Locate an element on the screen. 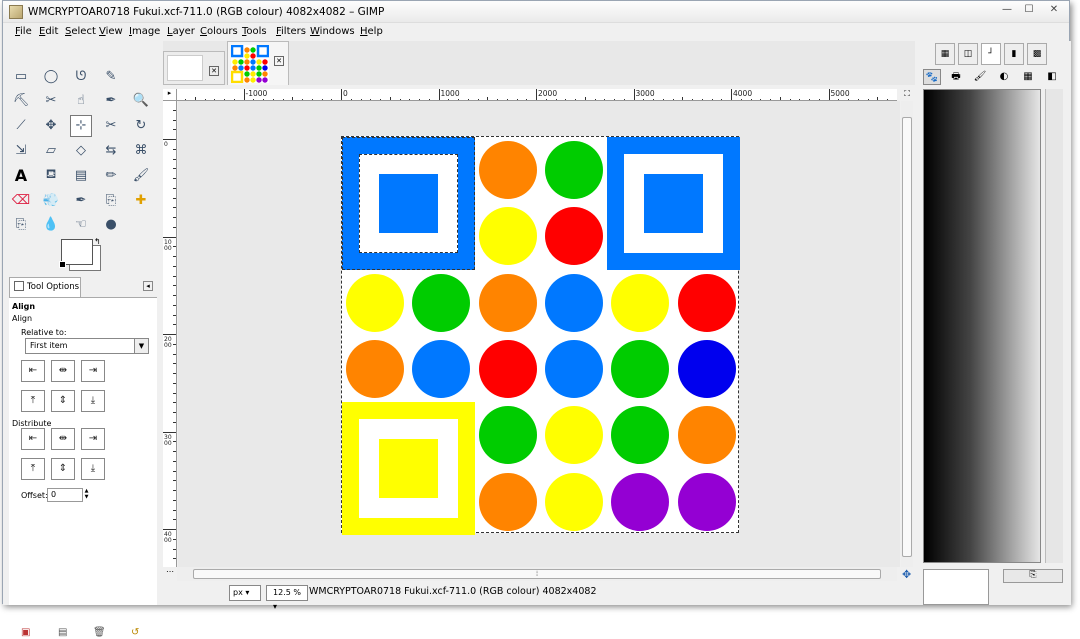 This screenshot has width=1080, height=639. align-bottom-edge-button: ⤓ is located at coordinates (93, 401).